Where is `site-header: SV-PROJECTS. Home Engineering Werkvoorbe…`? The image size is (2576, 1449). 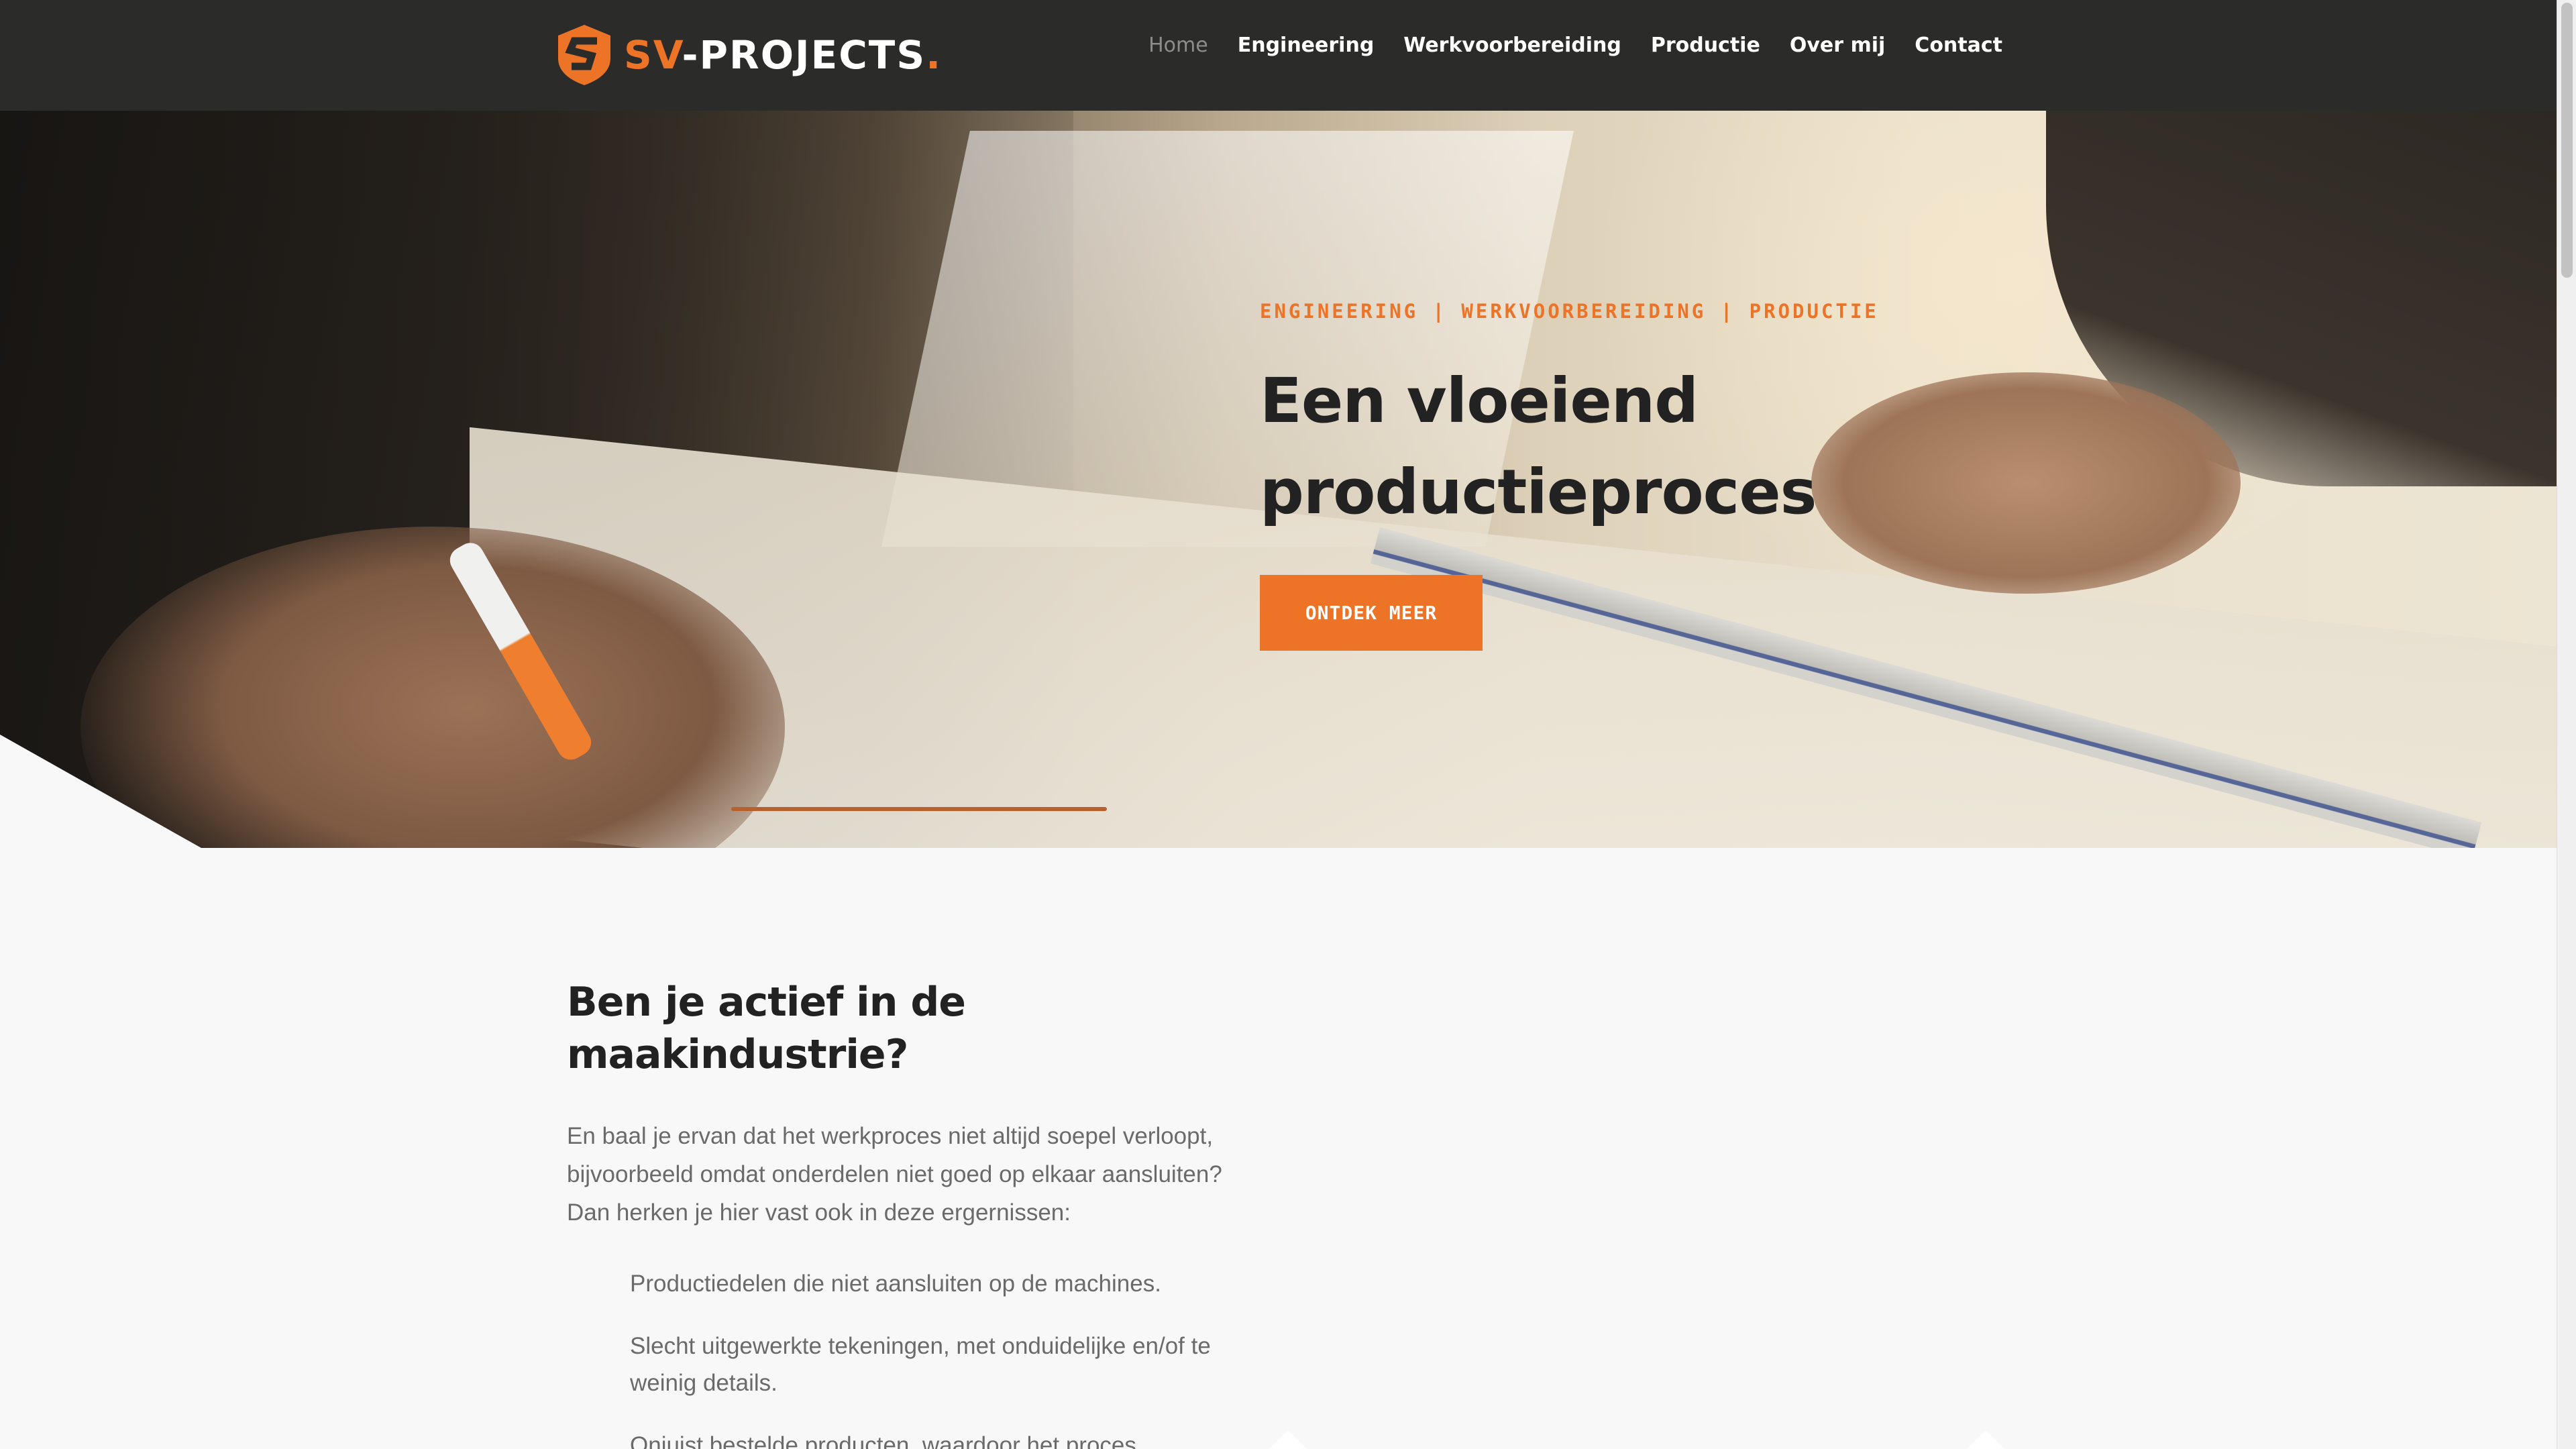 site-header: SV-PROJECTS. Home Engineering Werkvoorbe… is located at coordinates (1278, 55).